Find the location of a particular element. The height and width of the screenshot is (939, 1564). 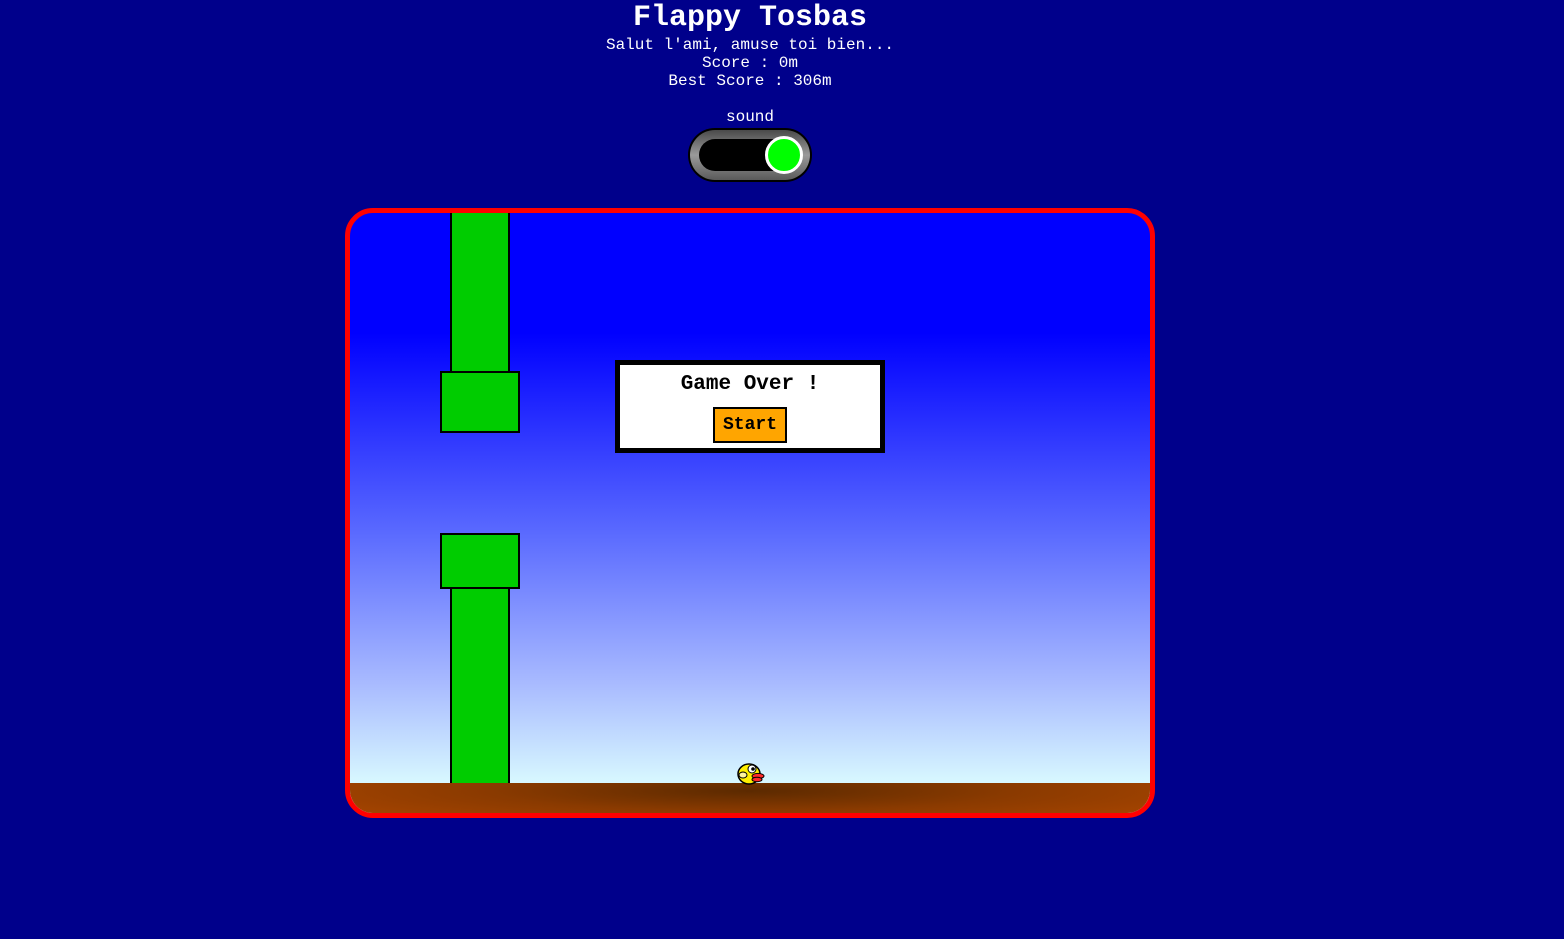

pipe-bottom-body is located at coordinates (480, 687).